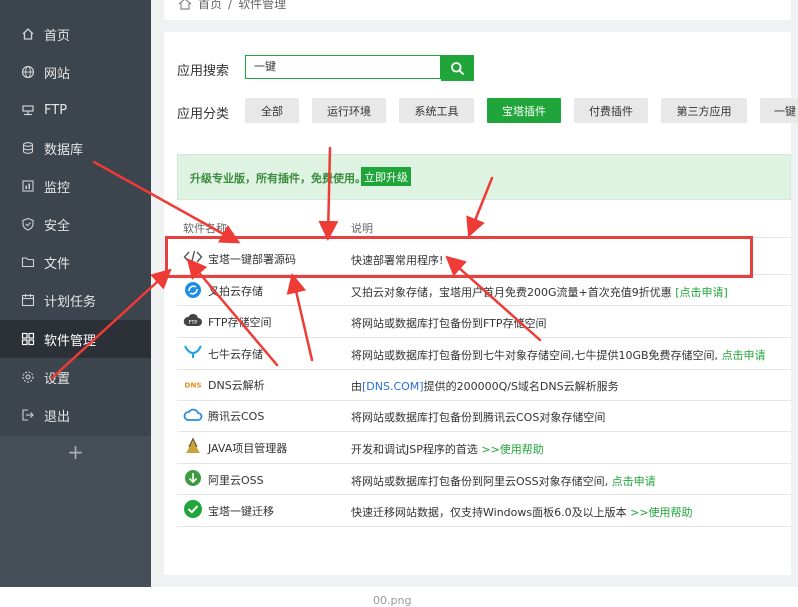 This screenshot has width=798, height=607. Describe the element at coordinates (393, 386) in the screenshot. I see `dns-com-link: [DNS.COM]` at that location.